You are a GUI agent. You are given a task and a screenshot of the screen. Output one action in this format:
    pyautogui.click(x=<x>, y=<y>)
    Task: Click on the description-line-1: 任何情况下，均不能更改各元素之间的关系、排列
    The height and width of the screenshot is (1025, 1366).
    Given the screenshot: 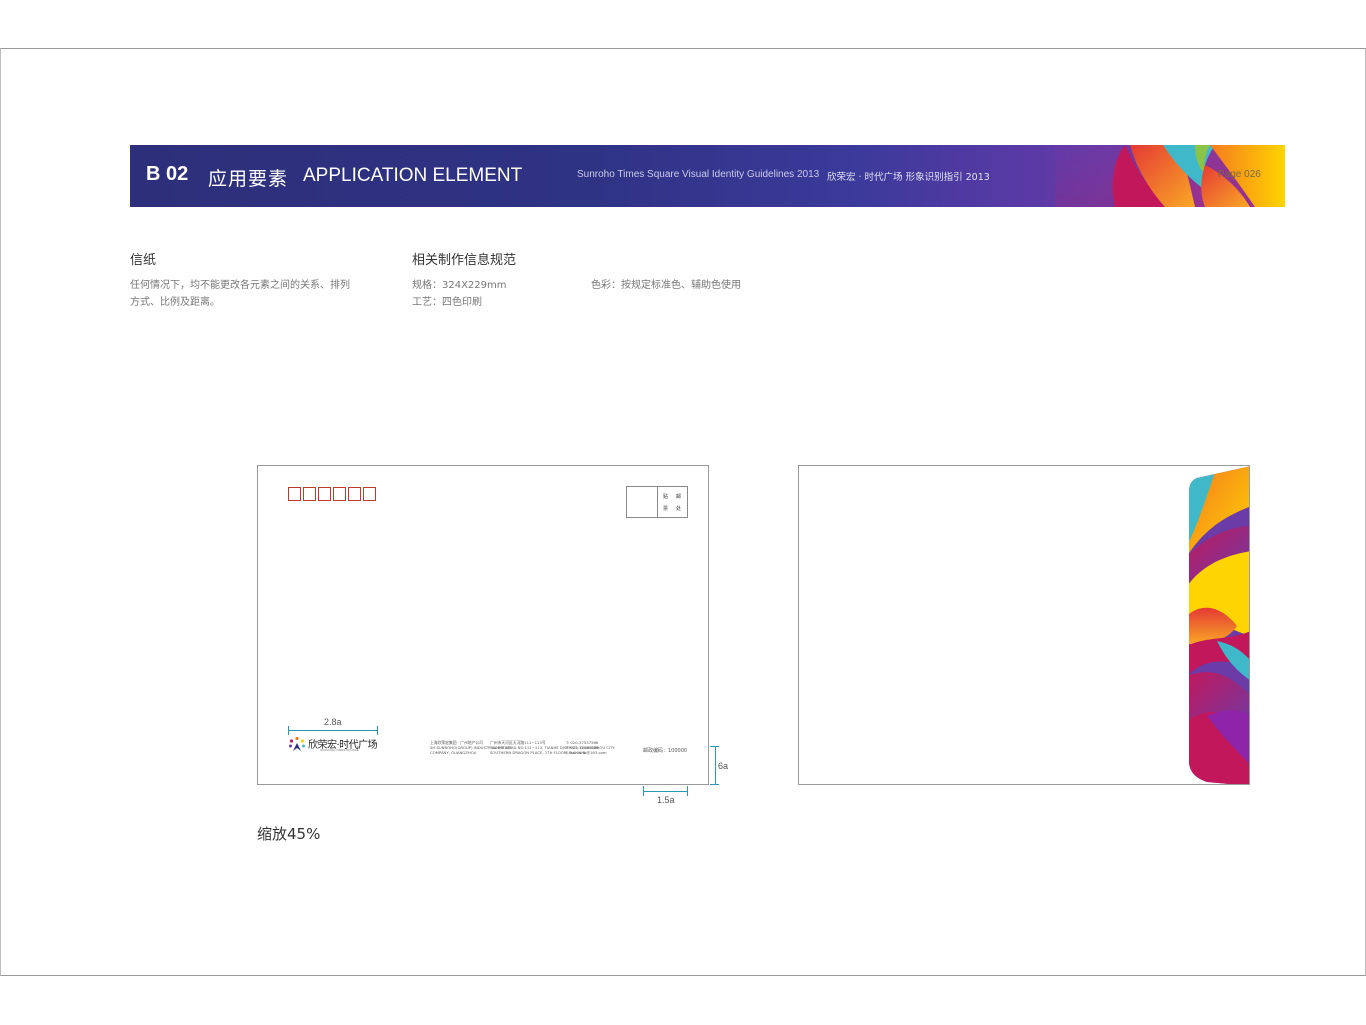 What is the action you would take?
    pyautogui.click(x=240, y=285)
    